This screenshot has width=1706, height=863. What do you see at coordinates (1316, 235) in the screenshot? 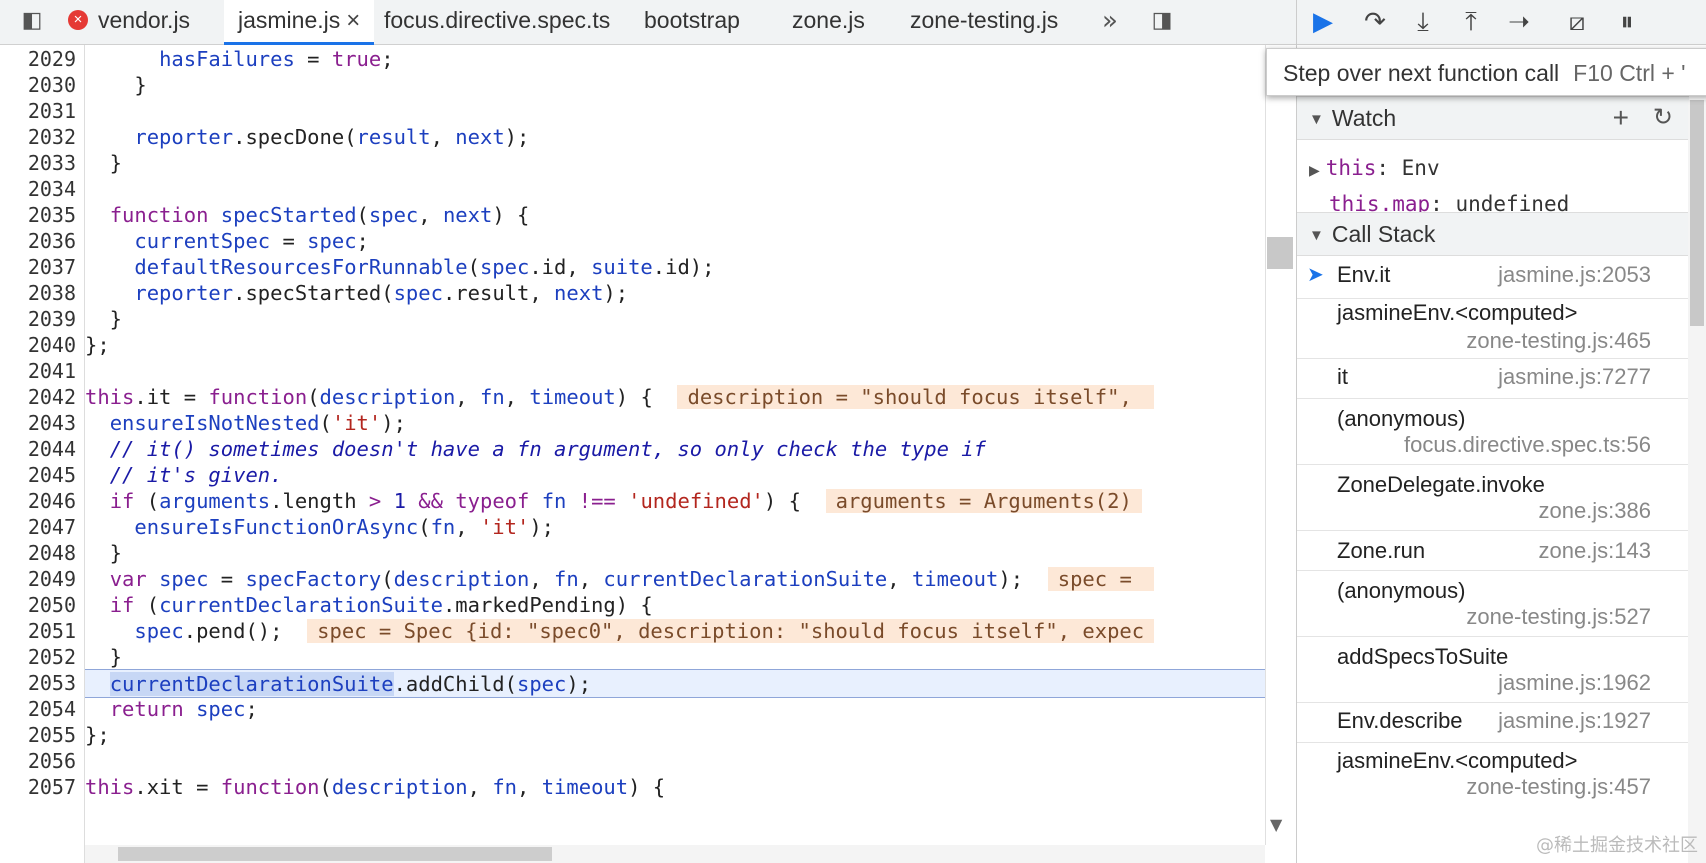
I see `collapse-triangle-icon: ▼` at bounding box center [1316, 235].